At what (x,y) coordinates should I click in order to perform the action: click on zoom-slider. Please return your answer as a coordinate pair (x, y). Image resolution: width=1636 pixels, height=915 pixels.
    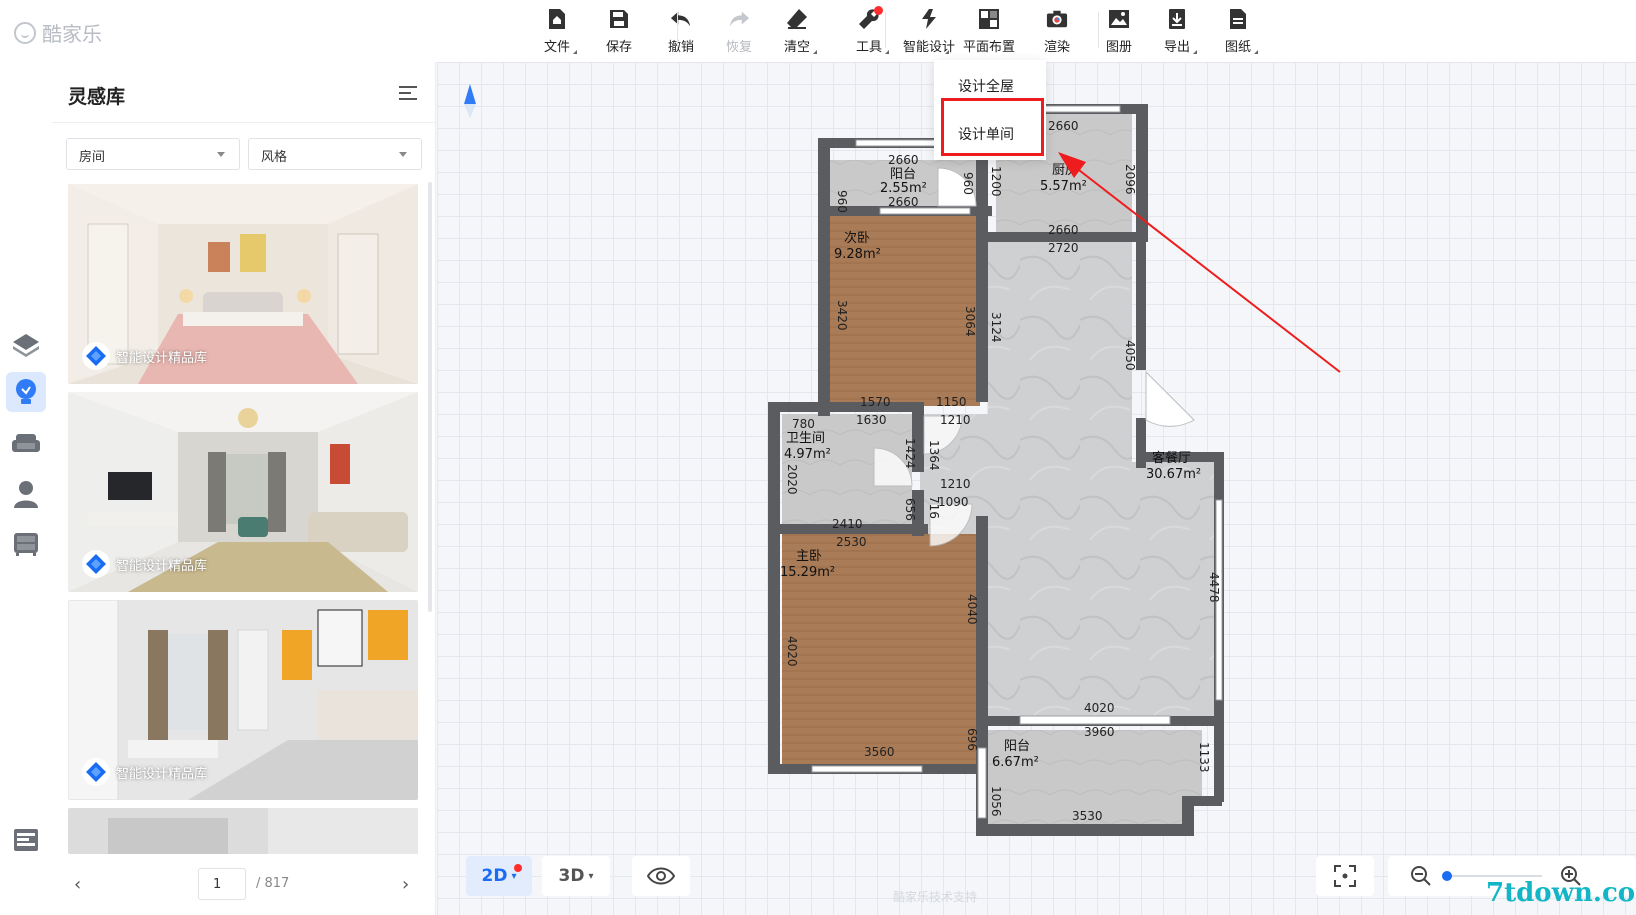
    Looking at the image, I should click on (1492, 876).